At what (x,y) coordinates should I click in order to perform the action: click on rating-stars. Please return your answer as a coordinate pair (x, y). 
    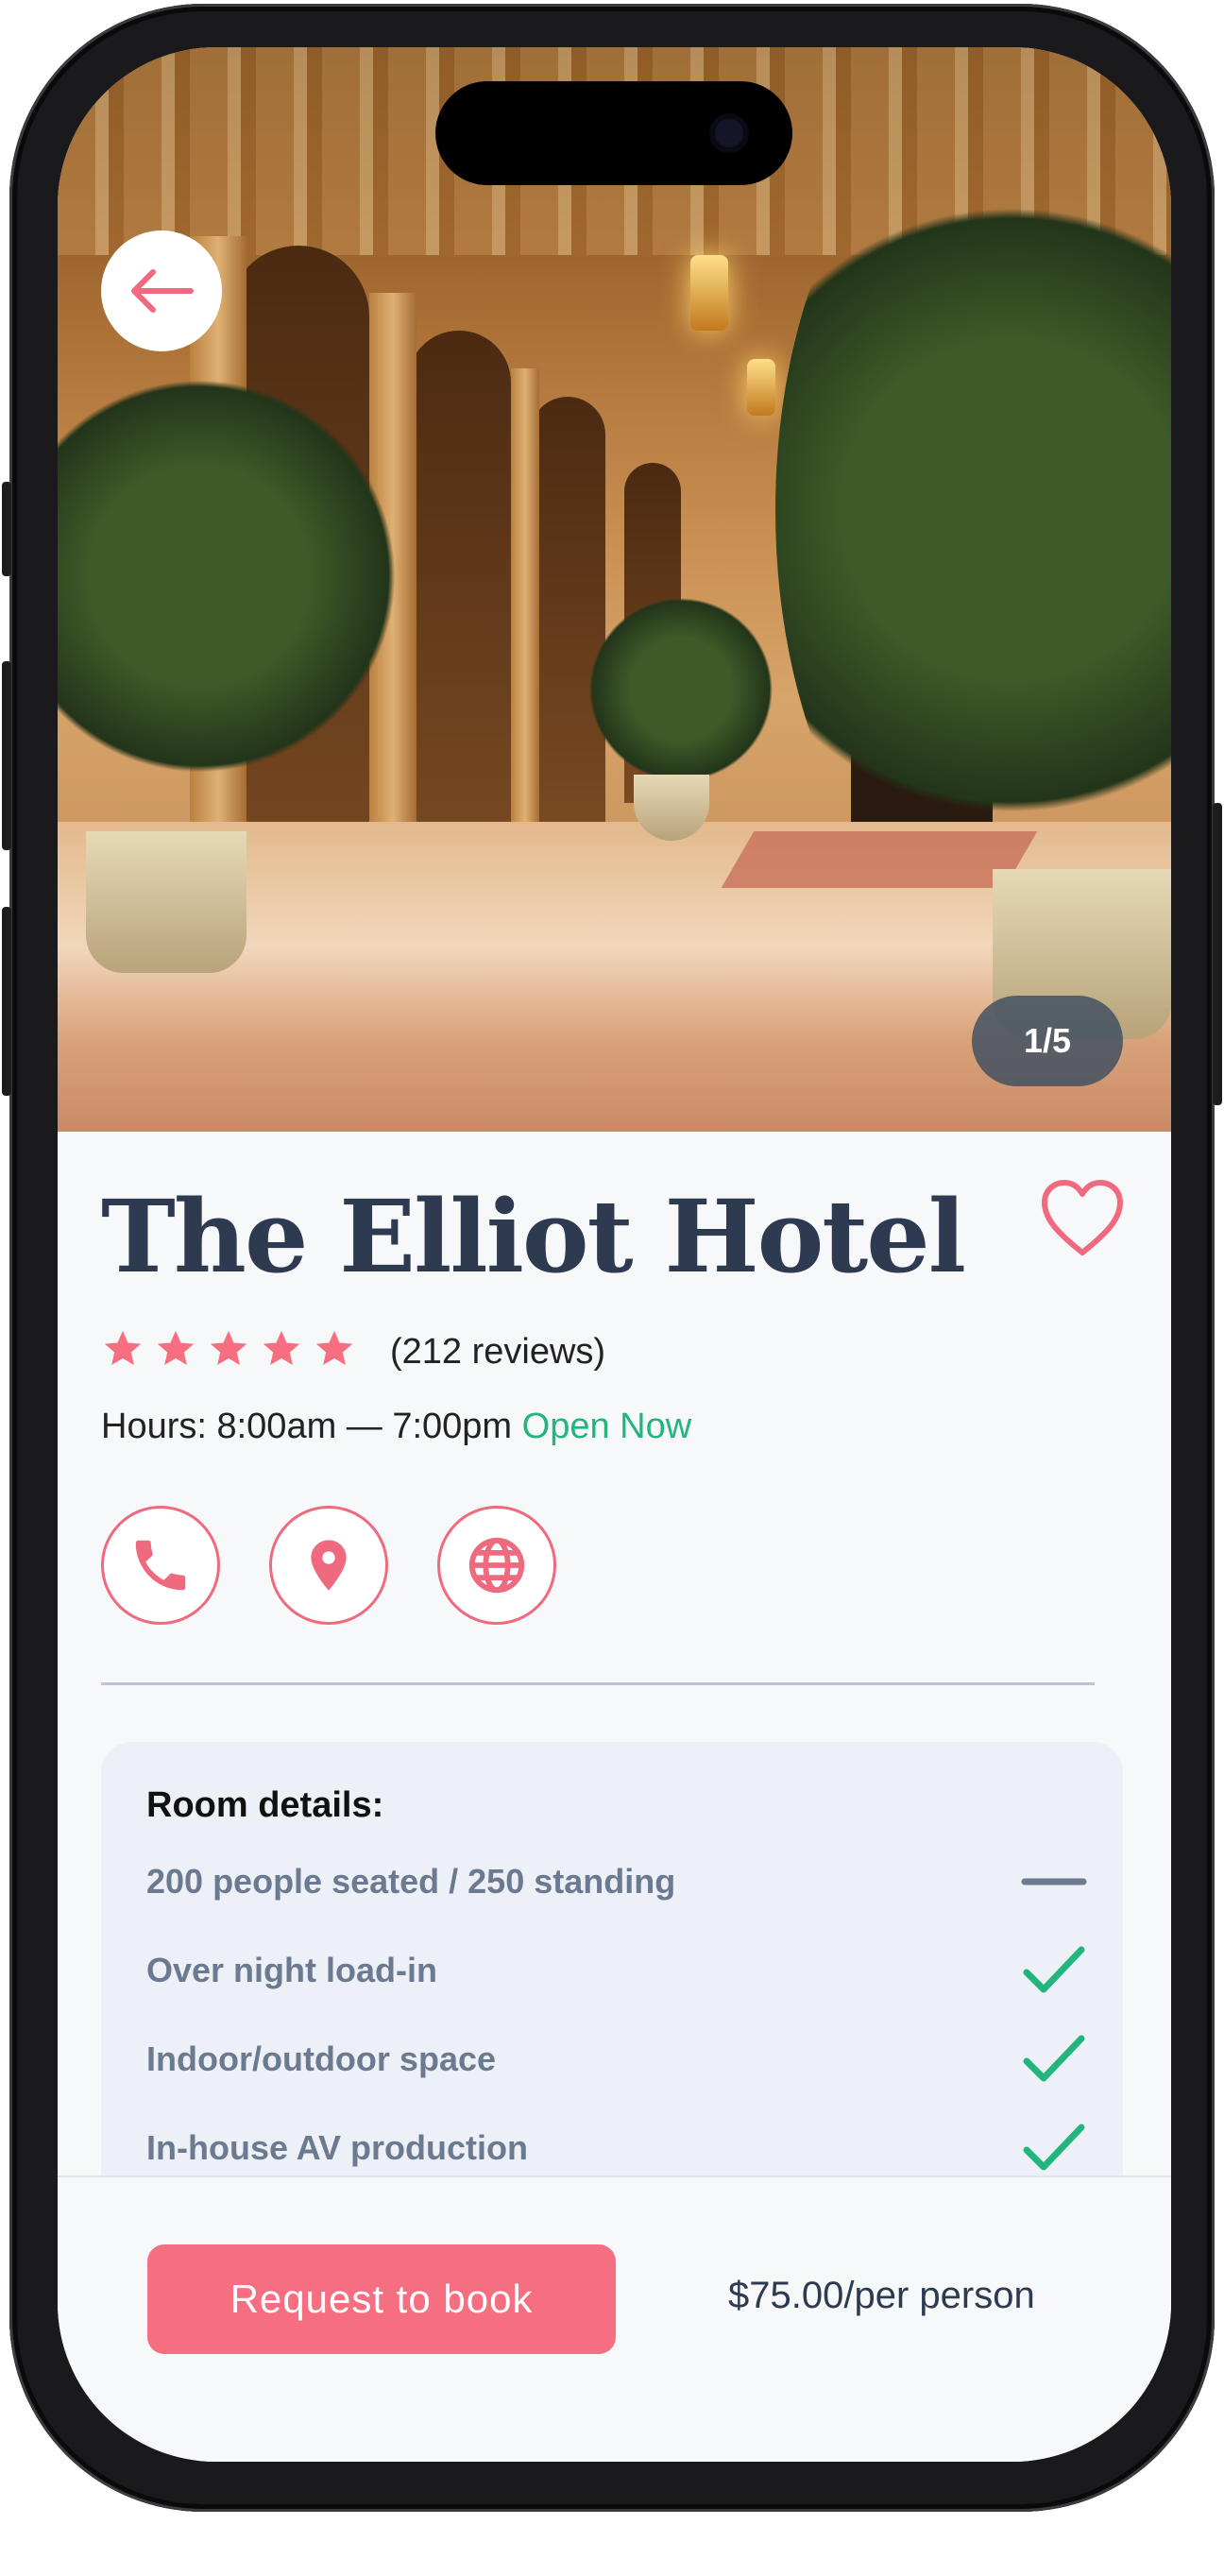
    Looking at the image, I should click on (228, 1349).